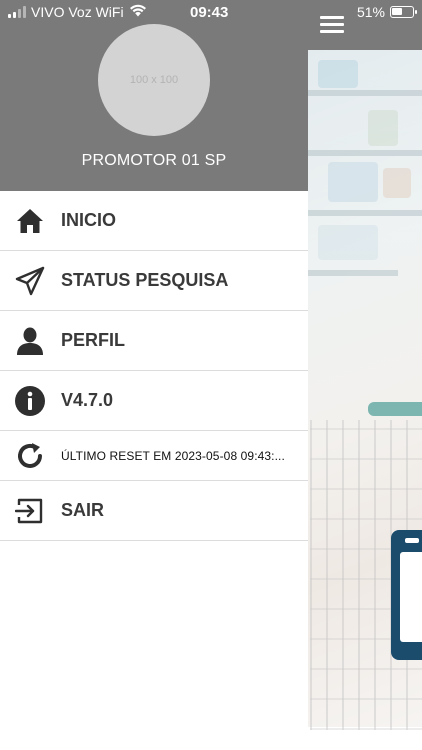 Image resolution: width=422 pixels, height=750 pixels. I want to click on status-left: VIVO Voz WiFi, so click(77, 12).